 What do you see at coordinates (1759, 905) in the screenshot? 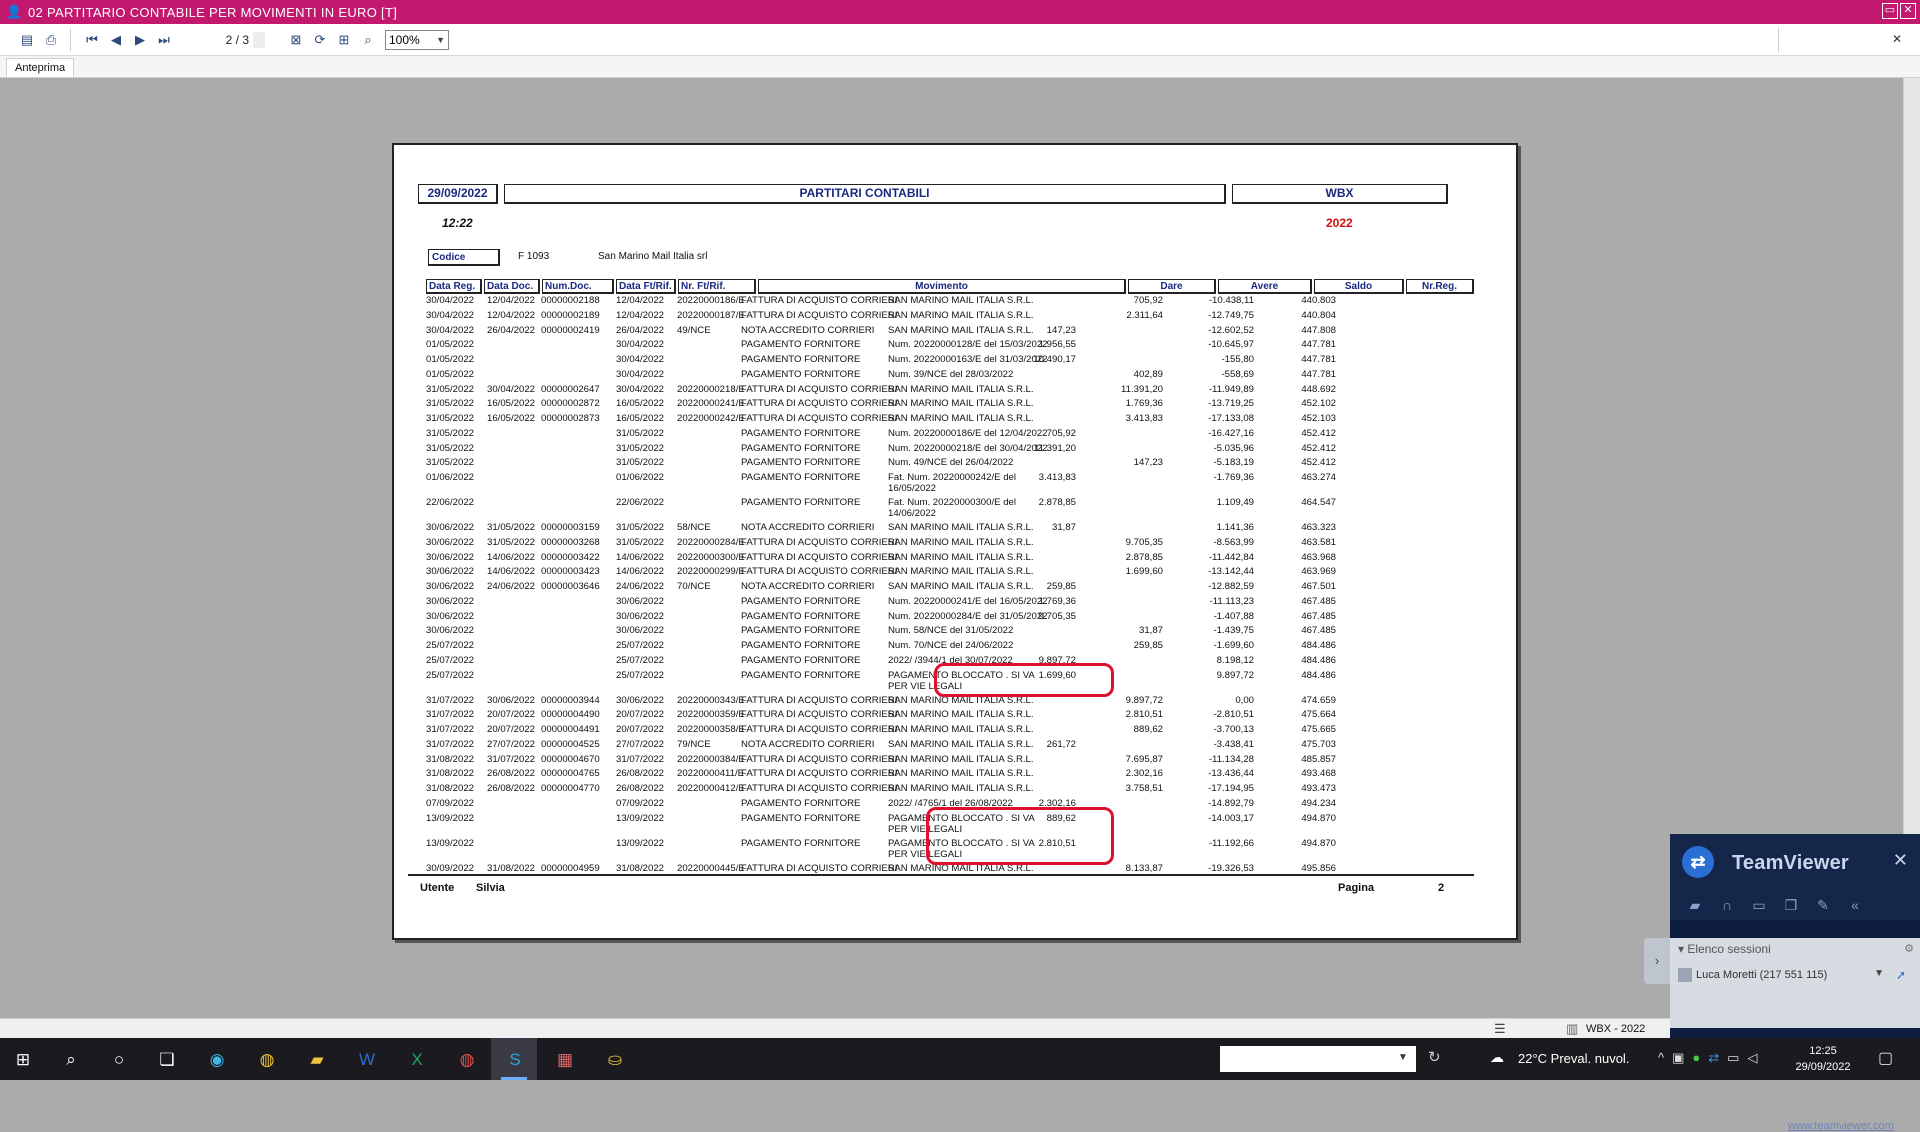
I see `chat-icon: ▭` at bounding box center [1759, 905].